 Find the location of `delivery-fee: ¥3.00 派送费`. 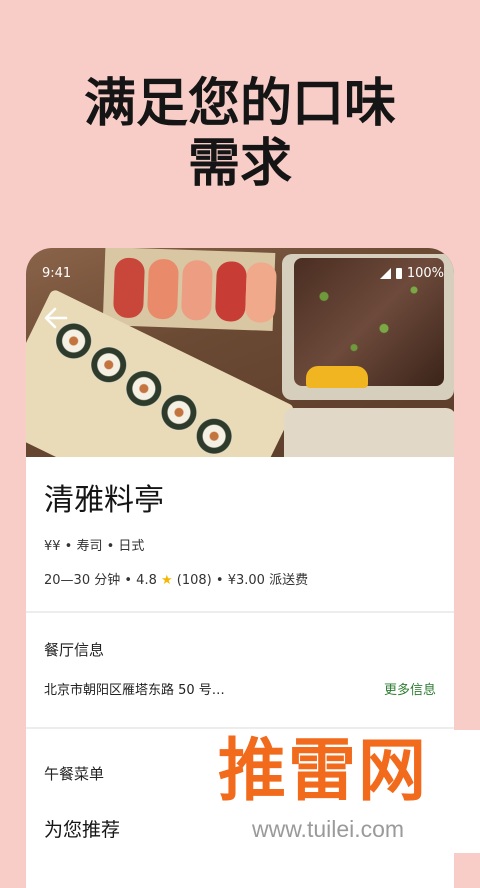

delivery-fee: ¥3.00 派送费 is located at coordinates (268, 580).